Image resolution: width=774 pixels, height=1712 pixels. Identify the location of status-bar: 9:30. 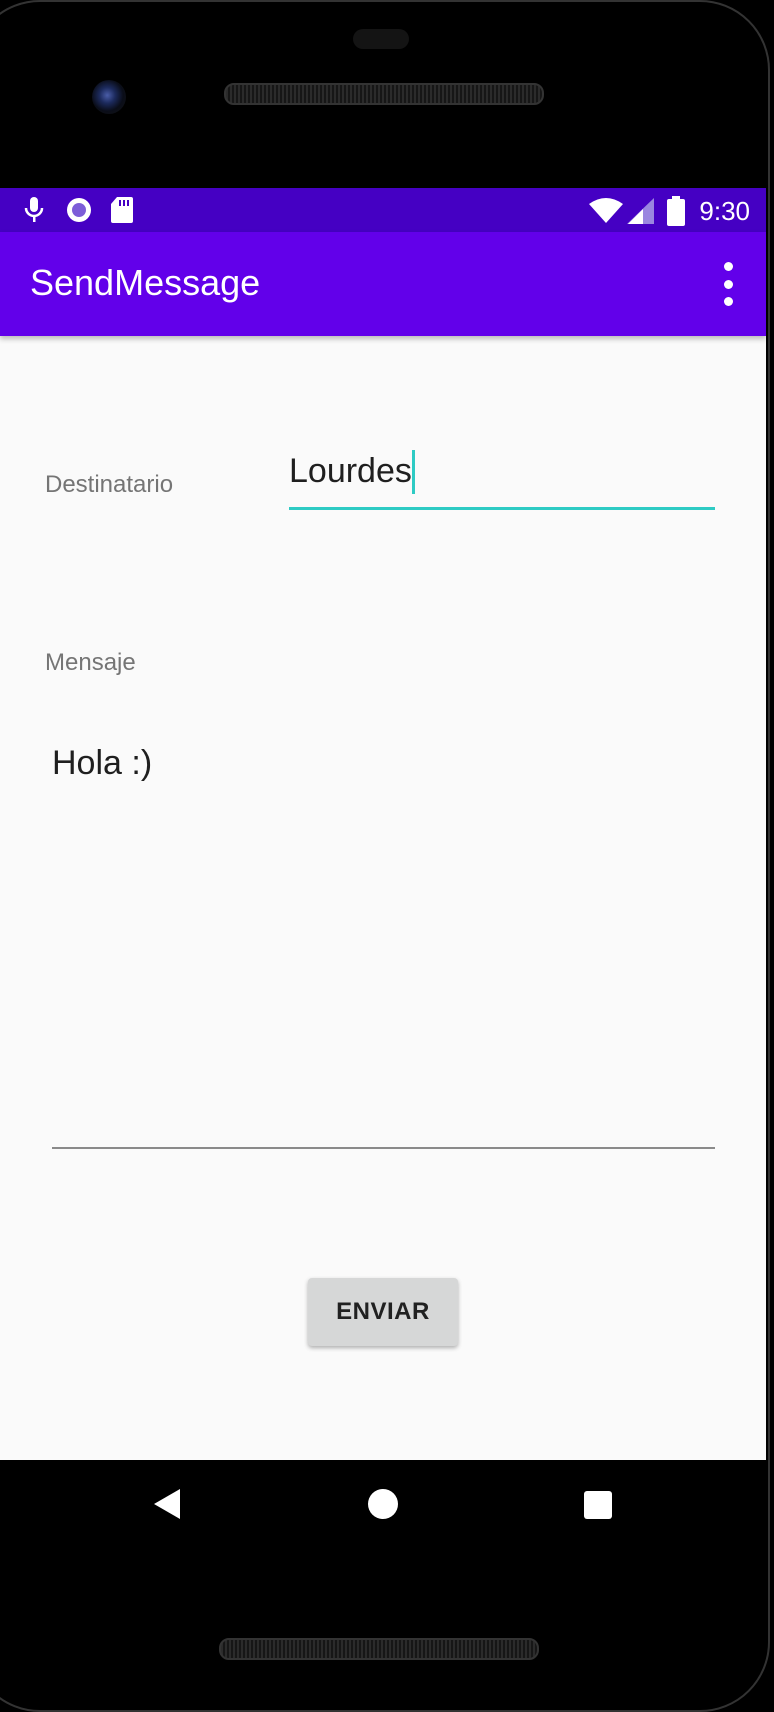
(383, 210).